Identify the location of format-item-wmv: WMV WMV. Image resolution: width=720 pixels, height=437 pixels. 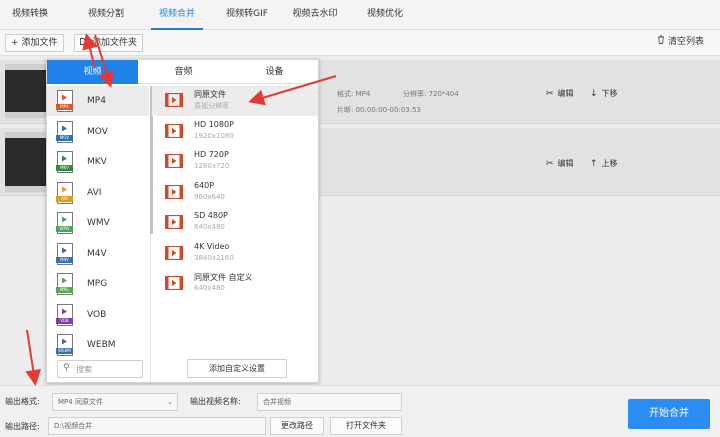
(98, 223).